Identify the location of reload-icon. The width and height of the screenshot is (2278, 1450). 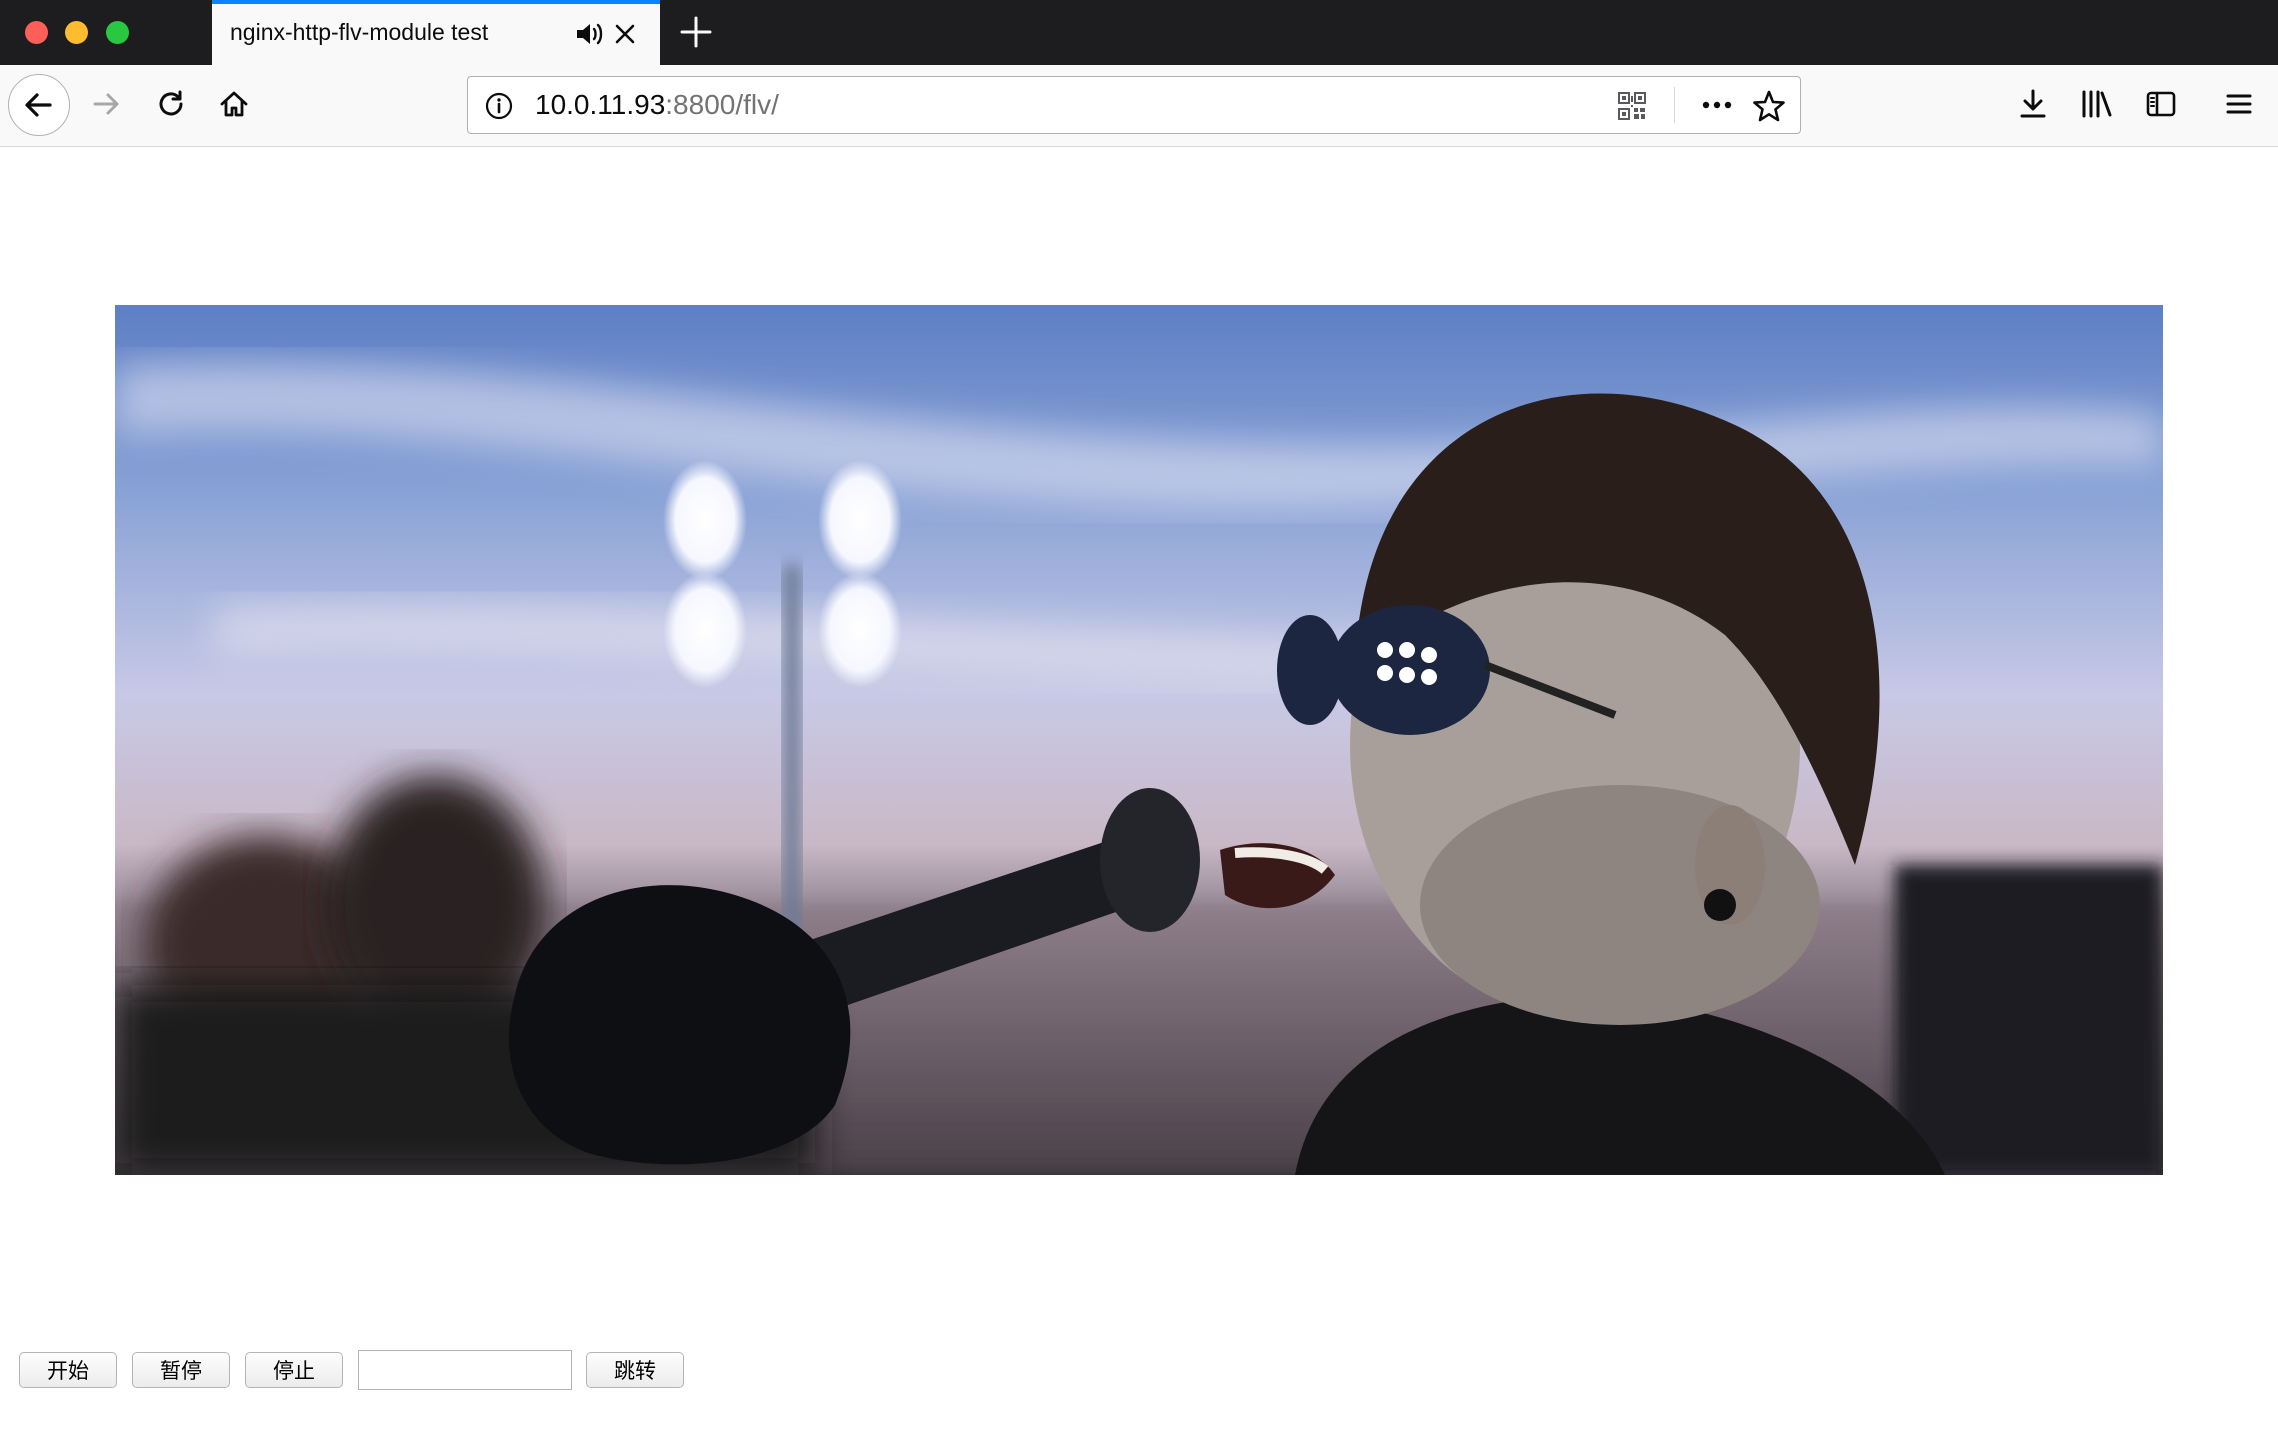
(171, 103).